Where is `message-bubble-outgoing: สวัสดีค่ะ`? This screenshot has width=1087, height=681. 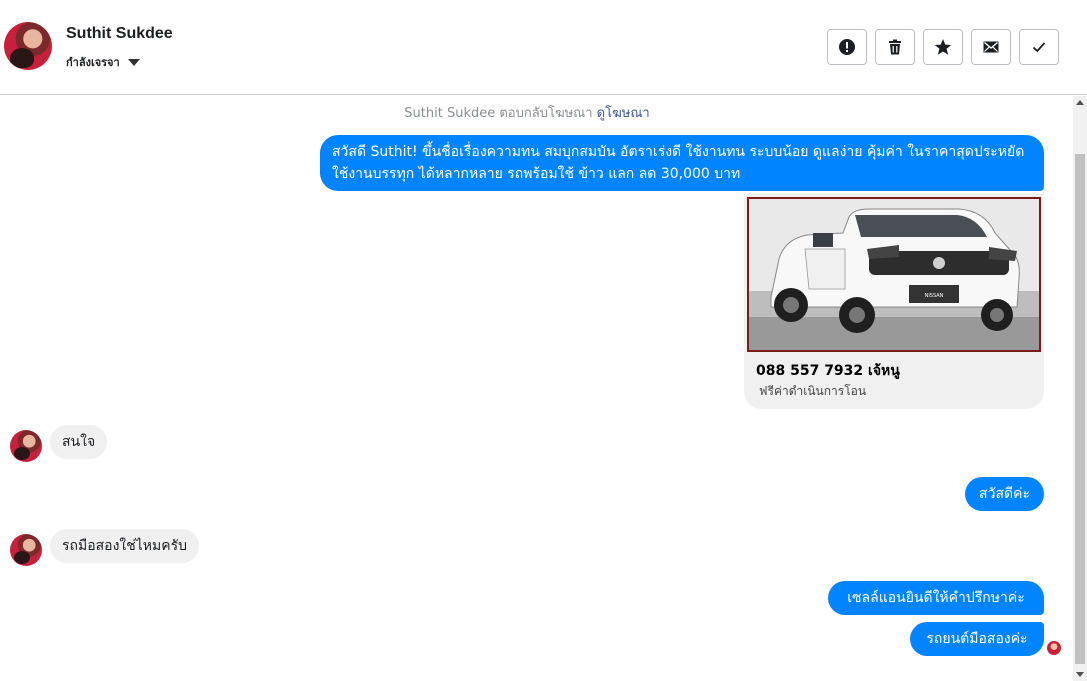 message-bubble-outgoing: สวัสดีค่ะ is located at coordinates (1004, 494).